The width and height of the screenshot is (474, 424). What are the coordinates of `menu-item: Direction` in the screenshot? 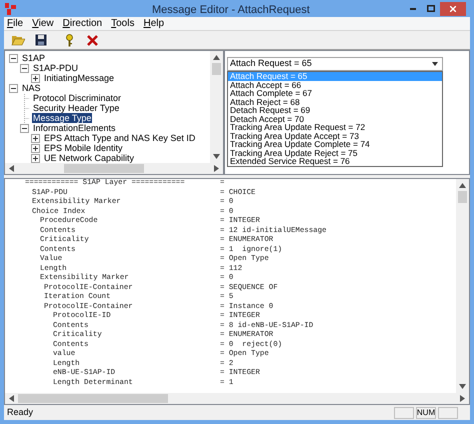 It's located at (82, 23).